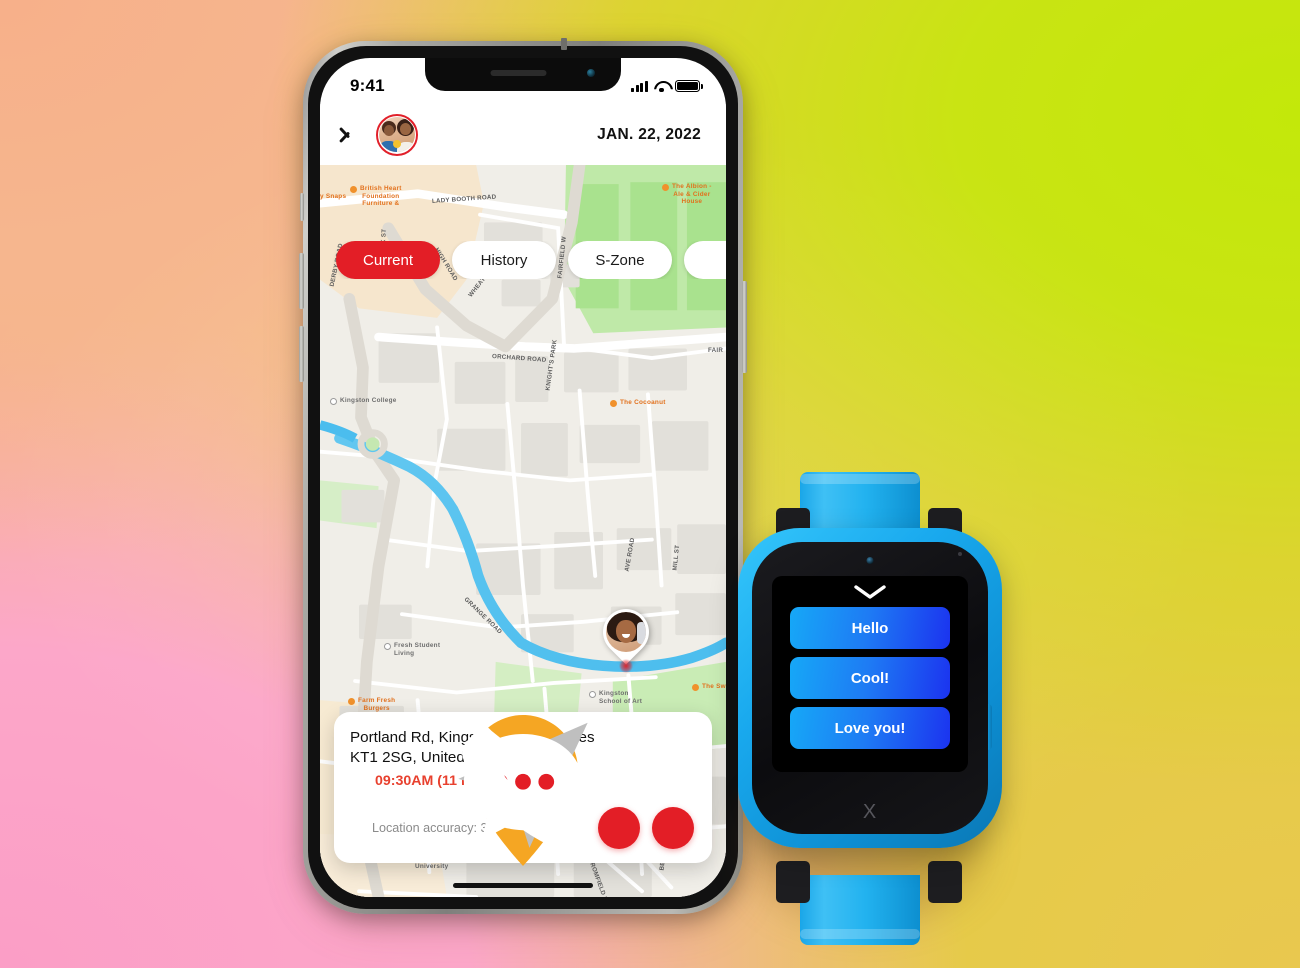  Describe the element at coordinates (692, 194) in the screenshot. I see `map-poi-label: The Albion - Ale & Cider House` at that location.